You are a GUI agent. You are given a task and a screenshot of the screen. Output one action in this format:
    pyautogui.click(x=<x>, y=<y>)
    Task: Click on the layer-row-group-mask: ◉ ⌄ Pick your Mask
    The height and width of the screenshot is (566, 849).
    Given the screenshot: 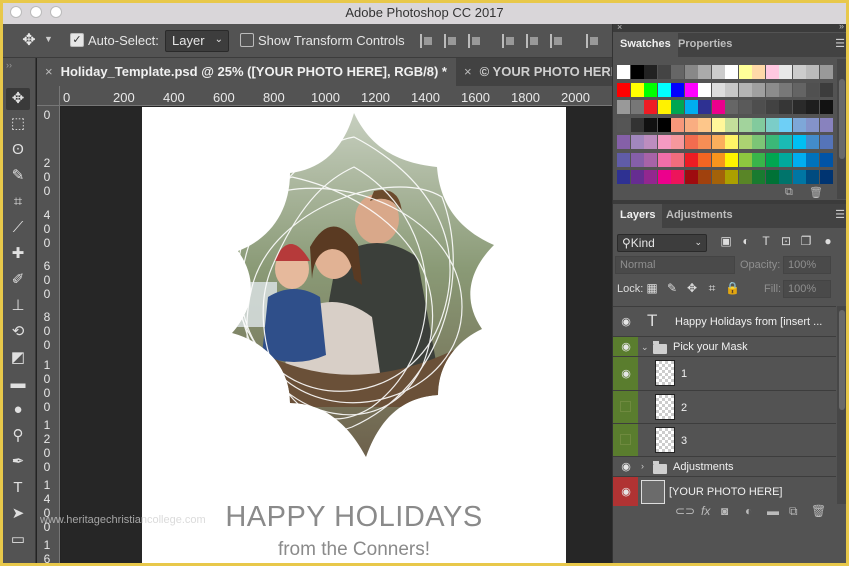 What is the action you would take?
    pyautogui.click(x=724, y=346)
    